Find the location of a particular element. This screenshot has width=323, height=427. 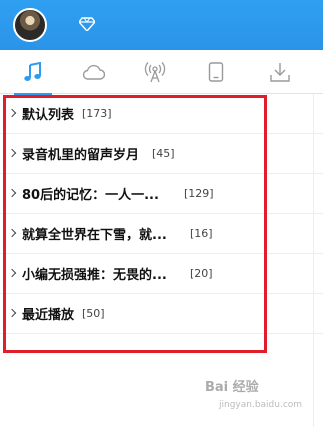

list-item: 录音机里的留声岁月 [45] is located at coordinates (161, 154).